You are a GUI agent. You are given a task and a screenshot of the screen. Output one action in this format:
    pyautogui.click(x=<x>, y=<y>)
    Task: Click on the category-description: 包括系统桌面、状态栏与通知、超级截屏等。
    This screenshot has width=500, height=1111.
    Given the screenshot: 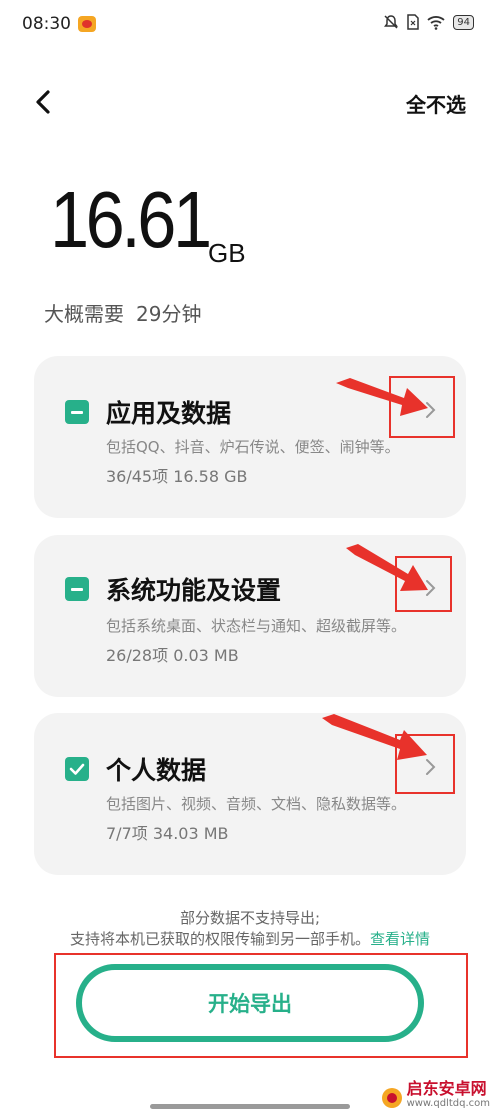 What is the action you would take?
    pyautogui.click(x=256, y=626)
    